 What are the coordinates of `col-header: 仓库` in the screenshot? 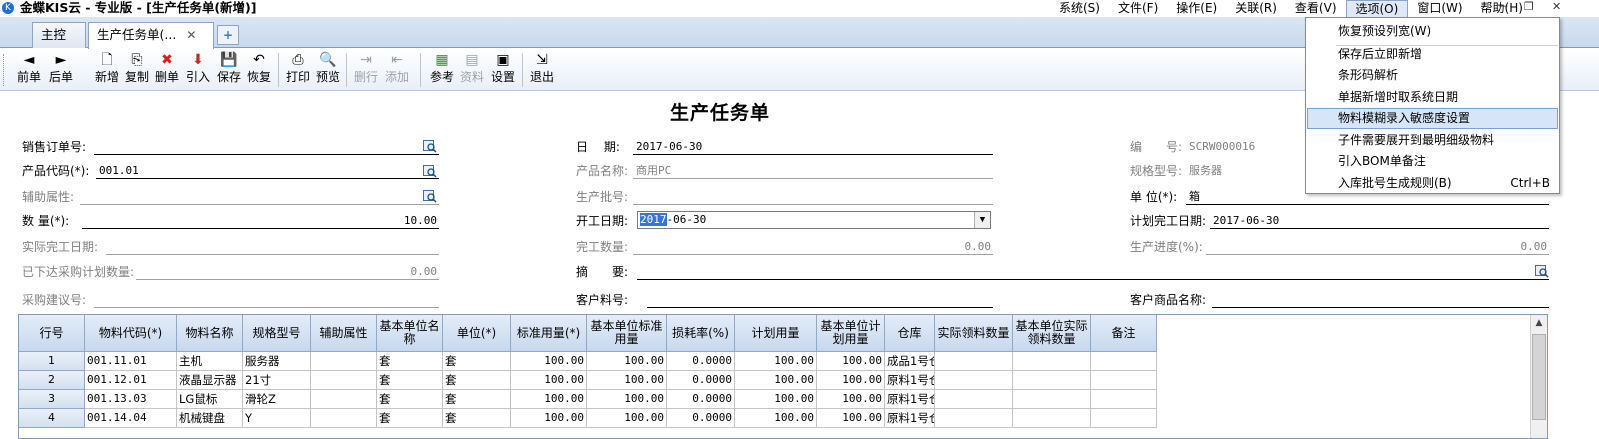 It's located at (910, 333).